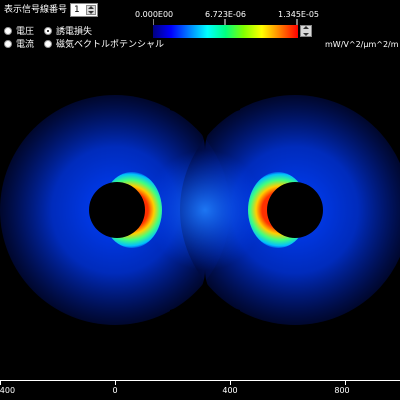 The image size is (400, 400). Describe the element at coordinates (8, 390) in the screenshot. I see `x-axis-tick-label: -400` at that location.